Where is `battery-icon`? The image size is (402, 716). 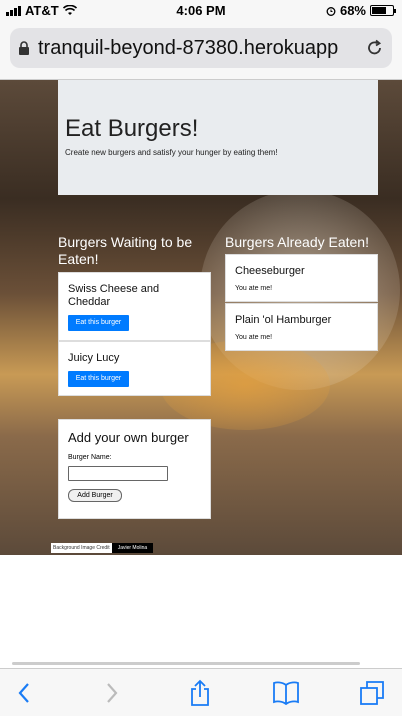
battery-icon is located at coordinates (383, 10).